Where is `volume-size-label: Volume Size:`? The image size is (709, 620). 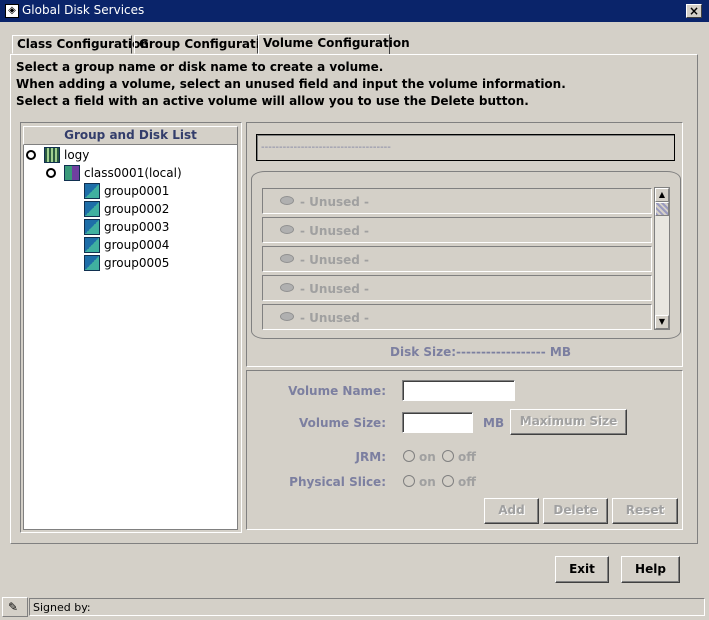
volume-size-label: Volume Size: is located at coordinates (342, 423).